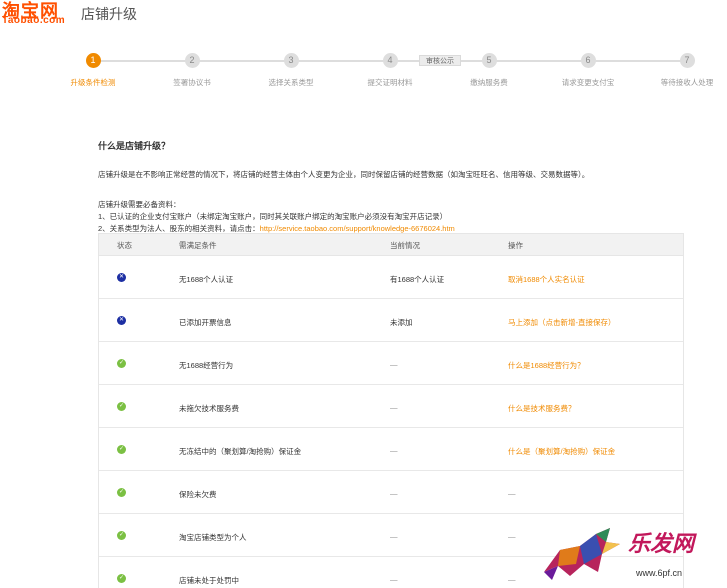 This screenshot has width=727, height=588. What do you see at coordinates (561, 451) in the screenshot?
I see `action-link: 什么是（聚划算/淘抢购）保证金` at bounding box center [561, 451].